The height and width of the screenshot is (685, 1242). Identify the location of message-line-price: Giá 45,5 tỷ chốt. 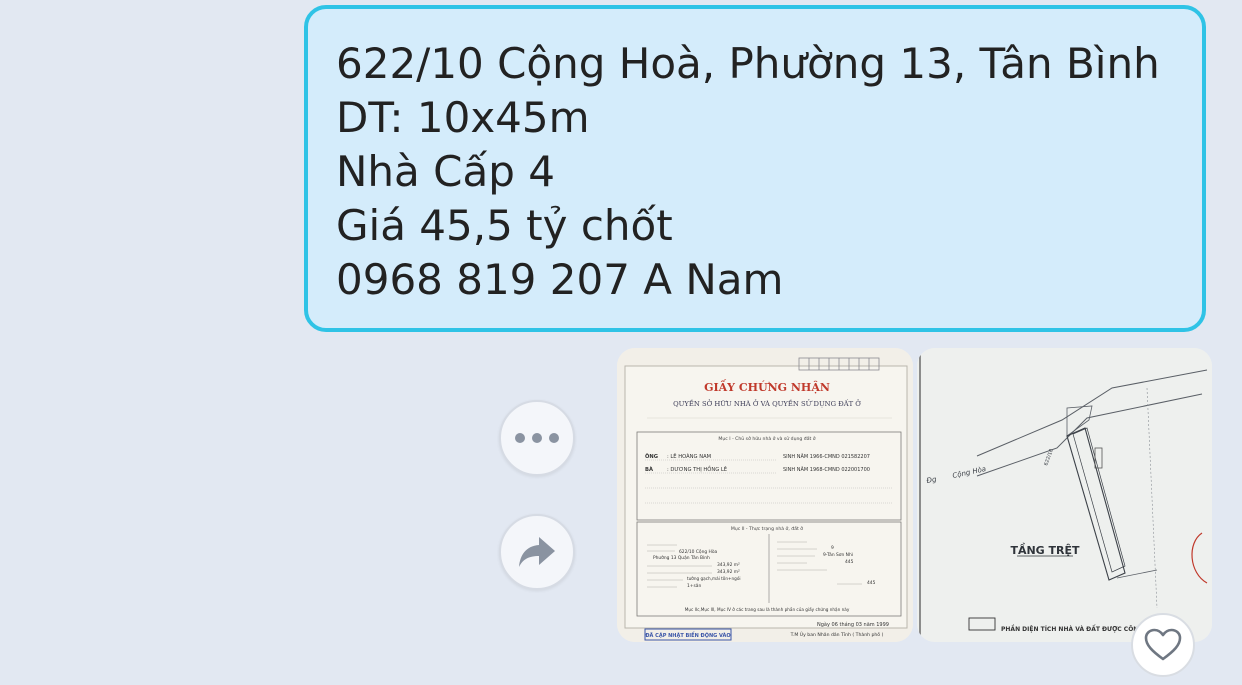
(504, 225).